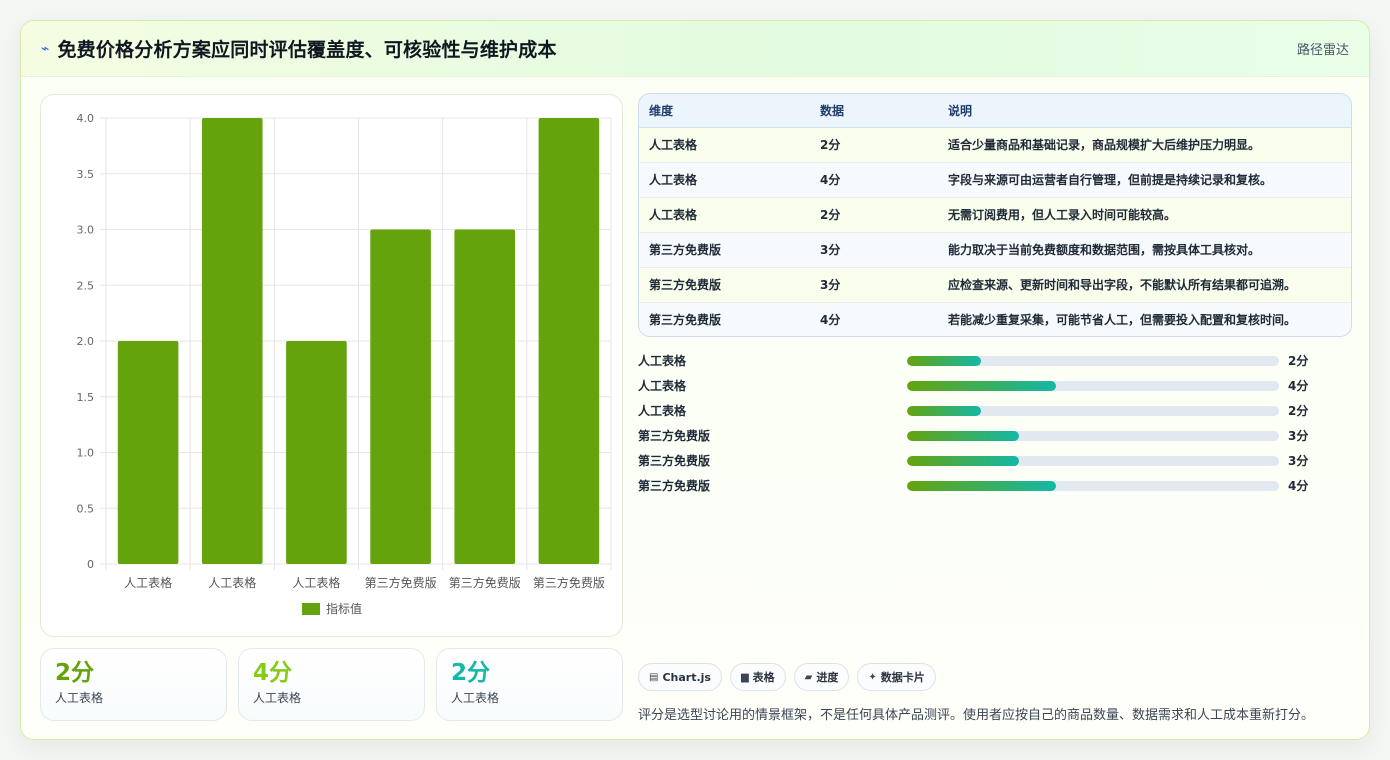 The height and width of the screenshot is (760, 1390). What do you see at coordinates (86, 118) in the screenshot?
I see `y-tick-label: 4.0` at bounding box center [86, 118].